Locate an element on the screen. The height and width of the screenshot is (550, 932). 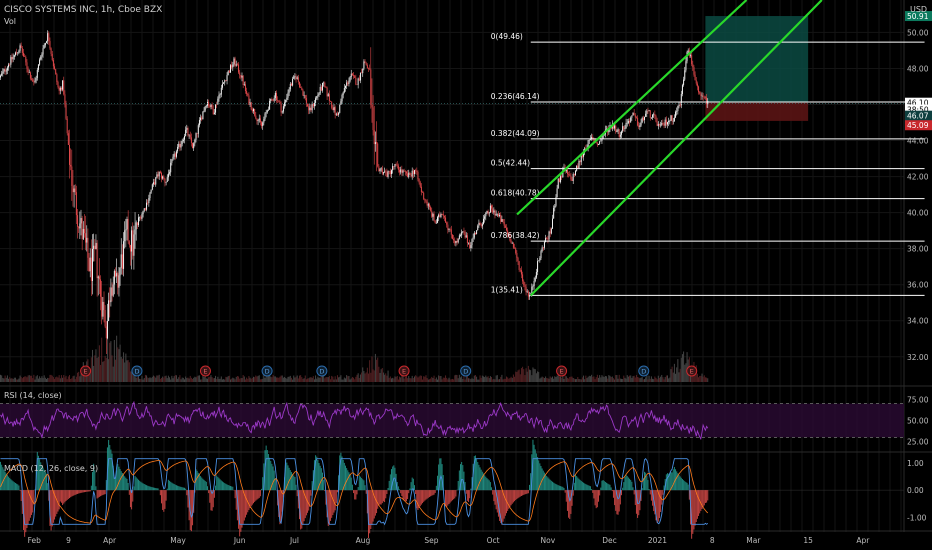
time-axis-tick: Mar is located at coordinates (753, 540).